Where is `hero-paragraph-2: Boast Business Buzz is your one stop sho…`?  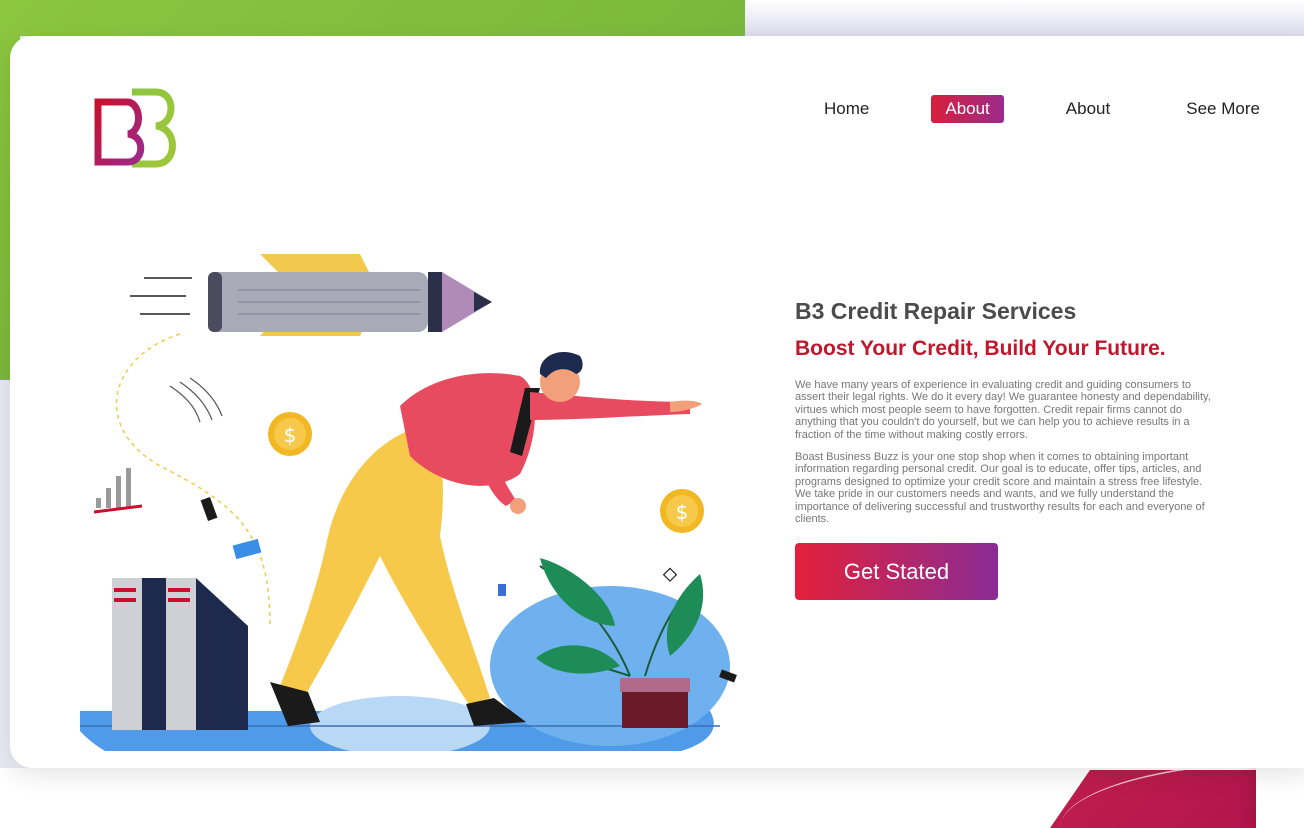 hero-paragraph-2: Boast Business Buzz is your one stop sho… is located at coordinates (1000, 488).